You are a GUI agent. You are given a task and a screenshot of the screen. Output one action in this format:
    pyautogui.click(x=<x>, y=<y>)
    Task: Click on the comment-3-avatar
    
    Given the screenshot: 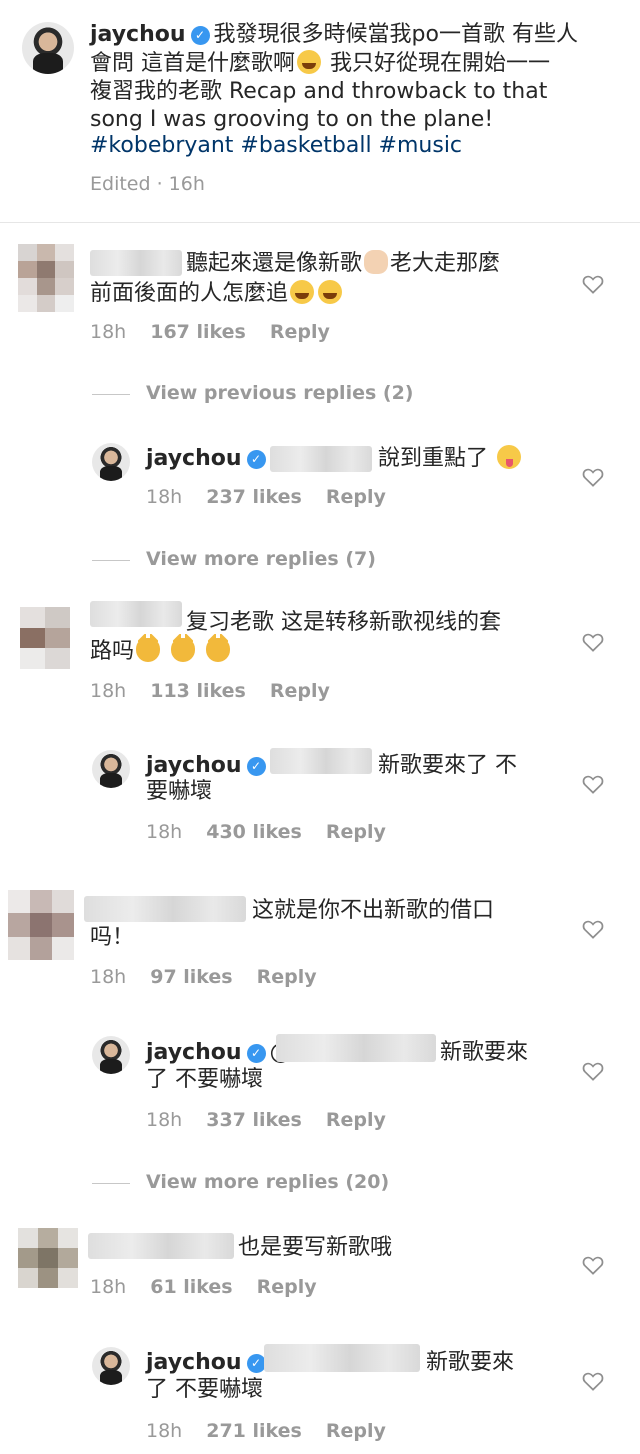 What is the action you would take?
    pyautogui.click(x=41, y=925)
    